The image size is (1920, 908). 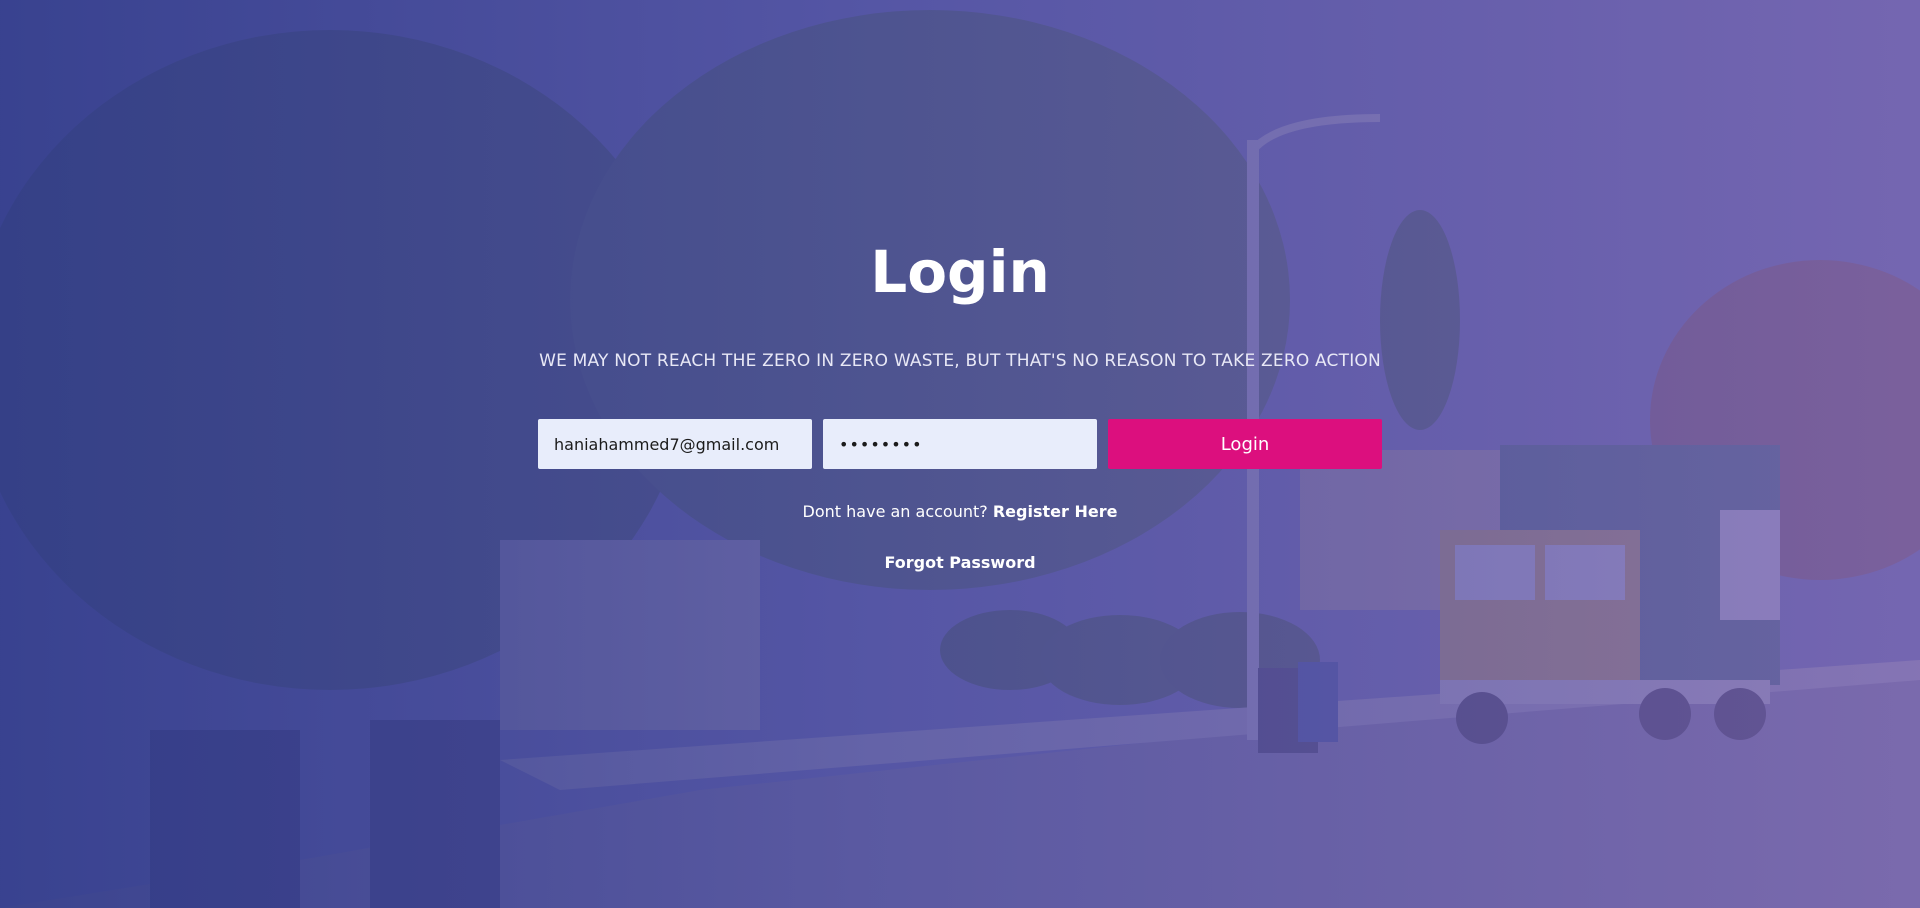 I want to click on register-prompt-line: Dont have an account? Register Here, so click(x=960, y=512).